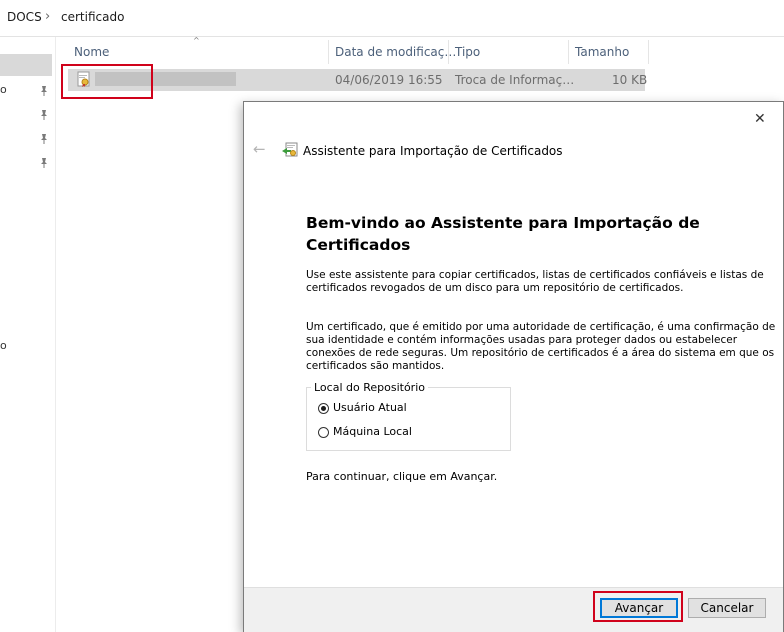 Image resolution: width=784 pixels, height=632 pixels. Describe the element at coordinates (369, 387) in the screenshot. I see `store-location-label: Local do Repositório` at that location.